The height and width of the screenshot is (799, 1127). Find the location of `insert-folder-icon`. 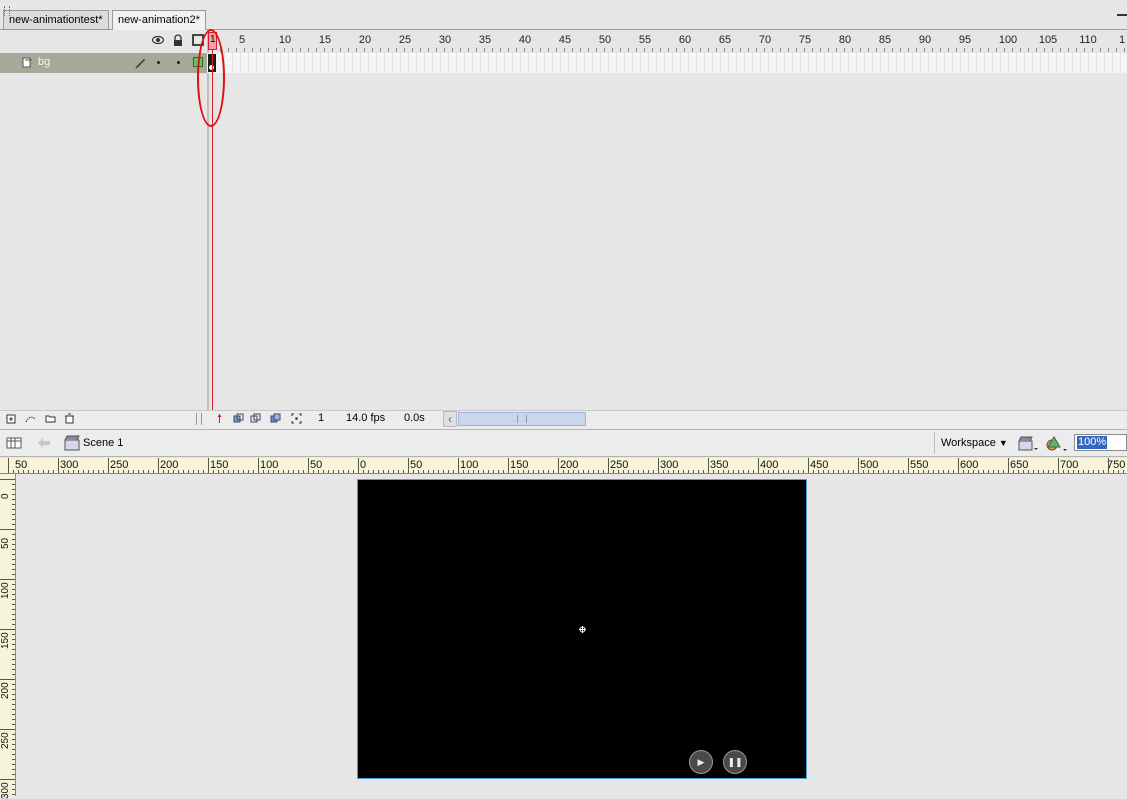

insert-folder-icon is located at coordinates (50, 418).